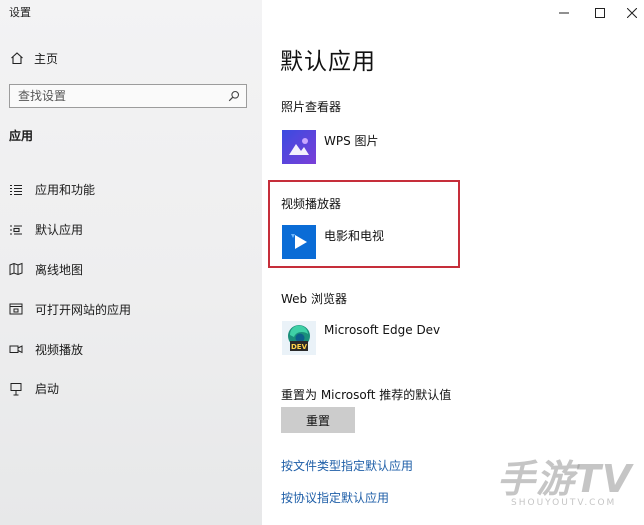 The width and height of the screenshot is (644, 525). What do you see at coordinates (299, 338) in the screenshot?
I see `edge-dev-icon: DEV` at bounding box center [299, 338].